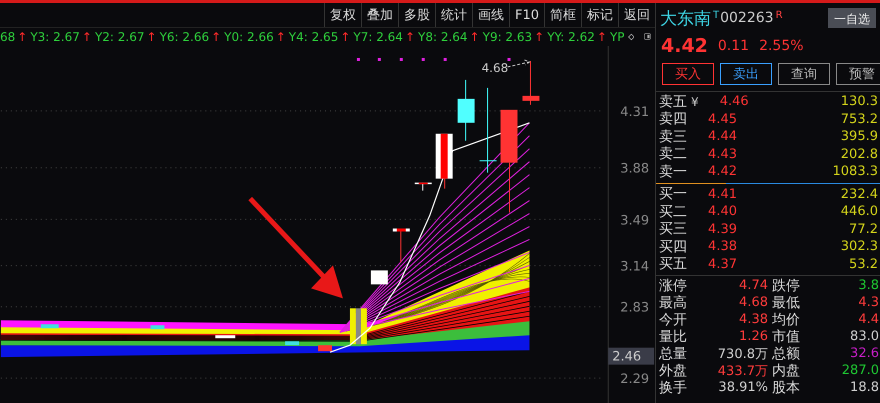 This screenshot has width=880, height=403. What do you see at coordinates (673, 247) in the screenshot?
I see `bid-level-label: 买四` at bounding box center [673, 247].